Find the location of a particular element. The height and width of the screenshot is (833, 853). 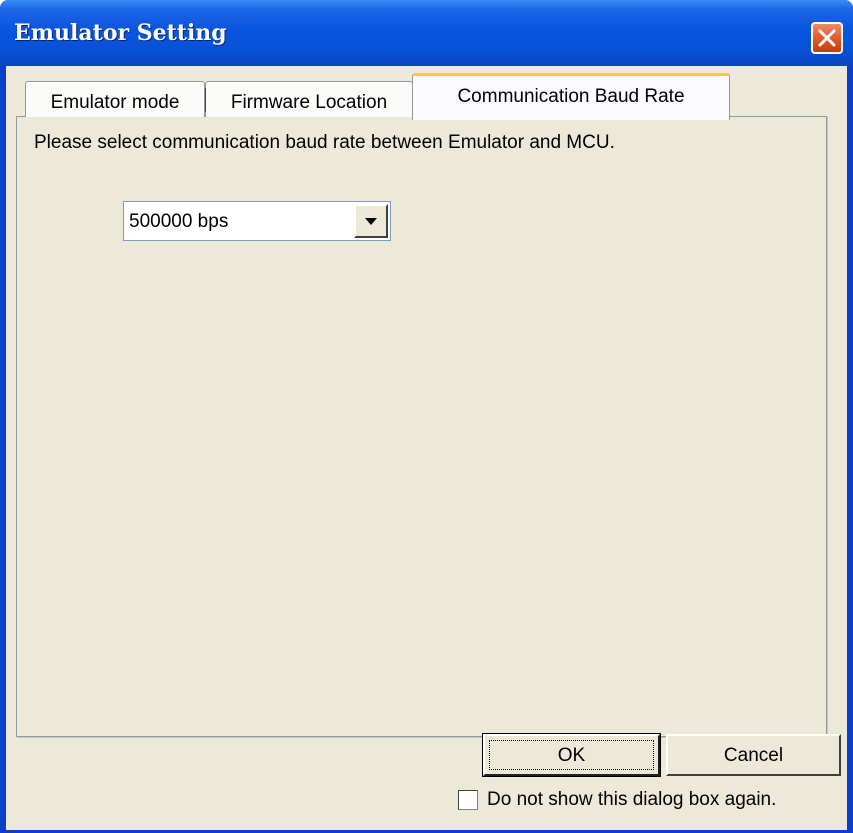

title-bar: Emulator Setting is located at coordinates (426, 33).